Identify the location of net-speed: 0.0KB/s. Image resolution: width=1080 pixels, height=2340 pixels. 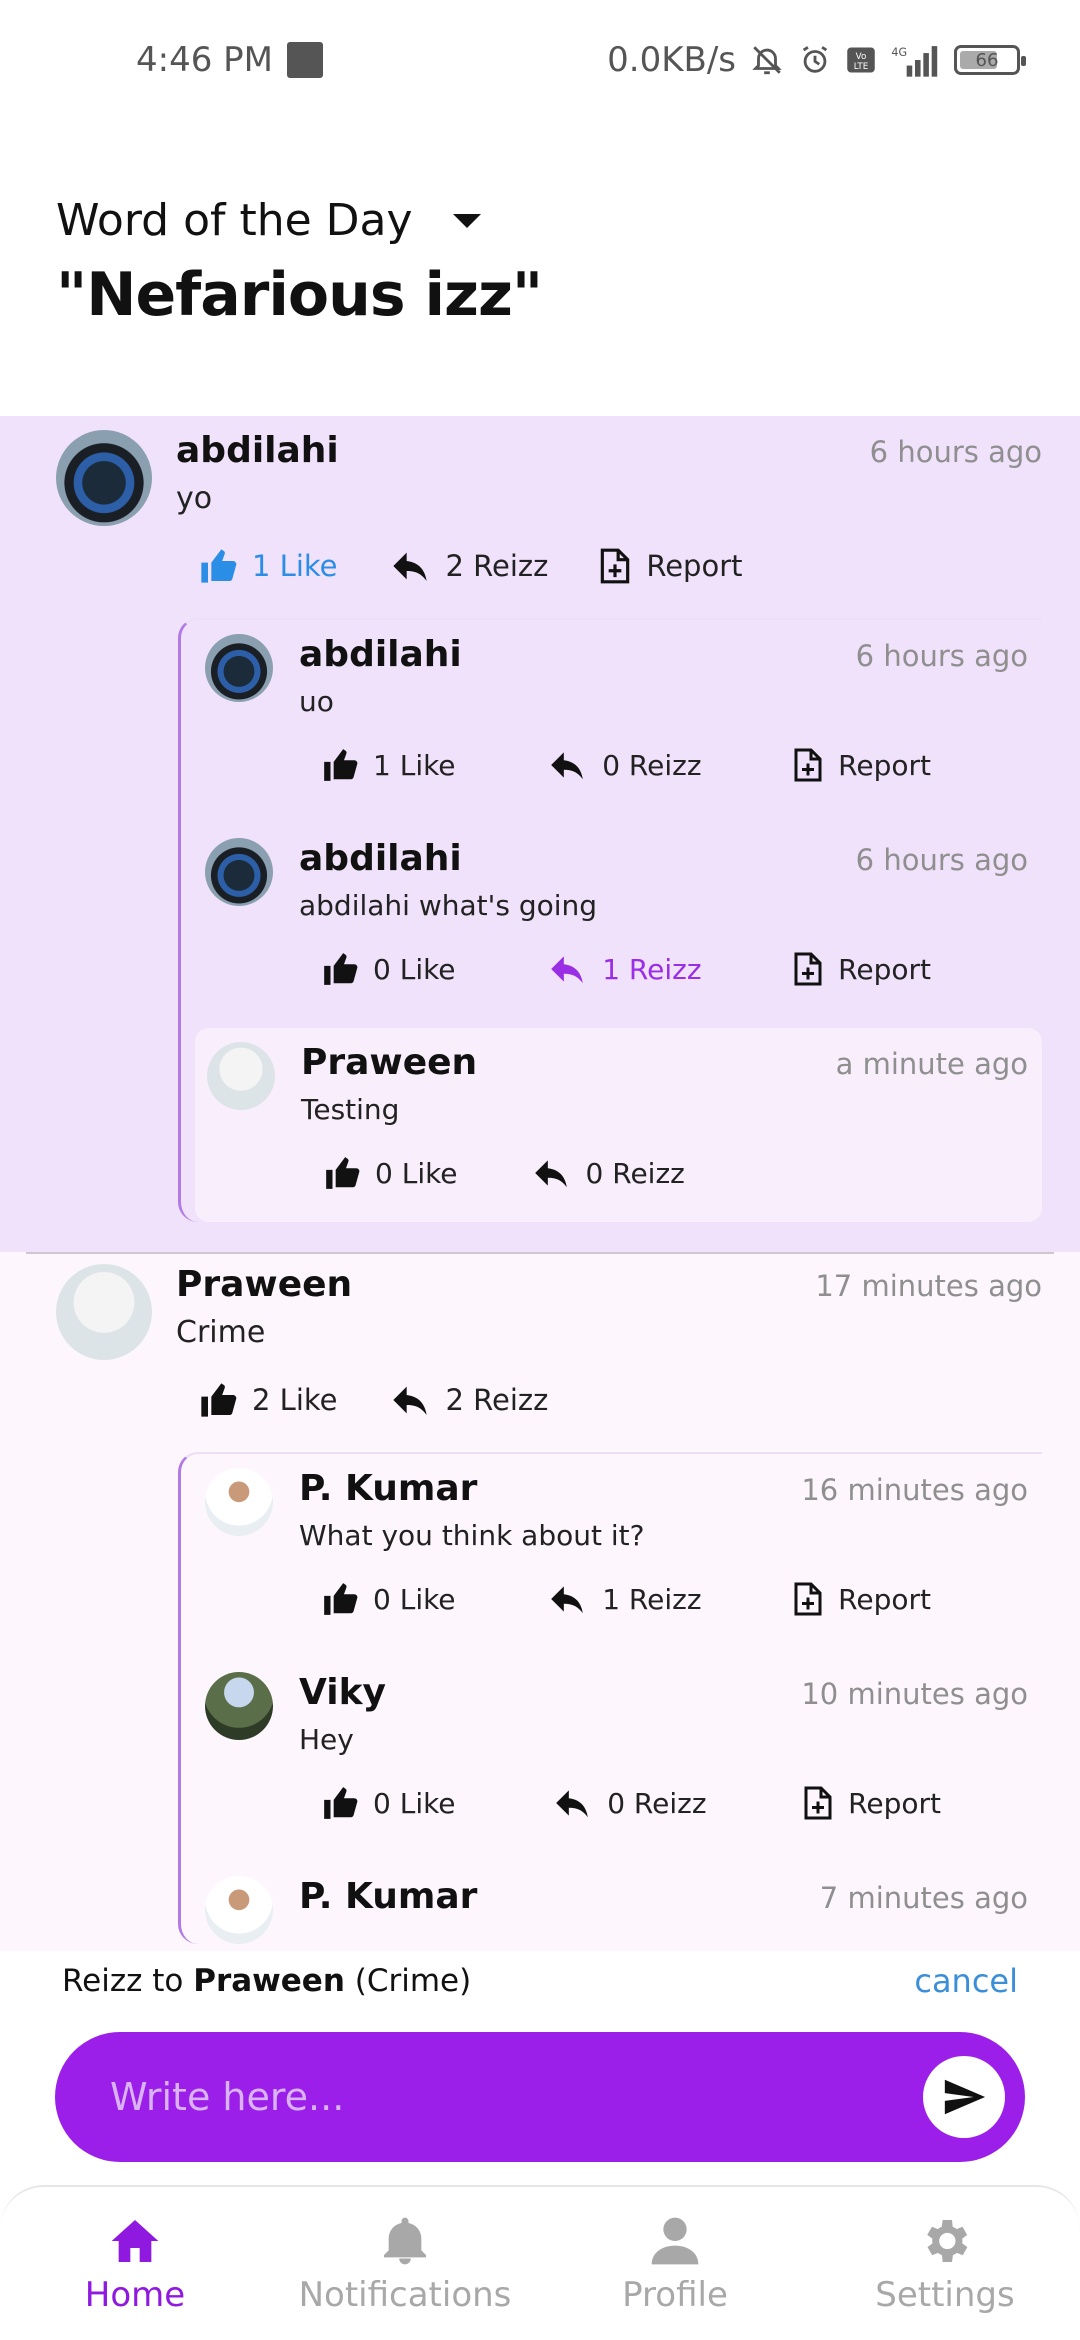
(671, 60).